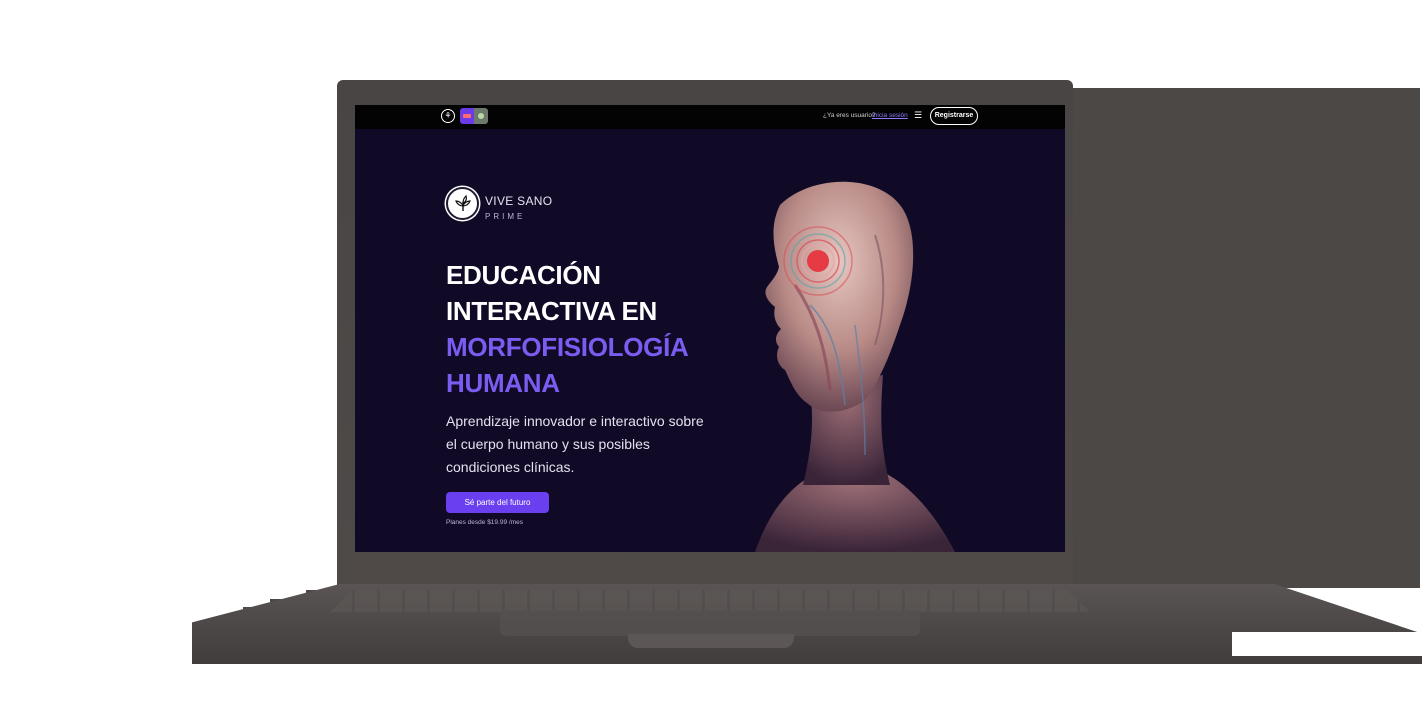  What do you see at coordinates (519, 201) in the screenshot?
I see `brand-name: VIVE SANO` at bounding box center [519, 201].